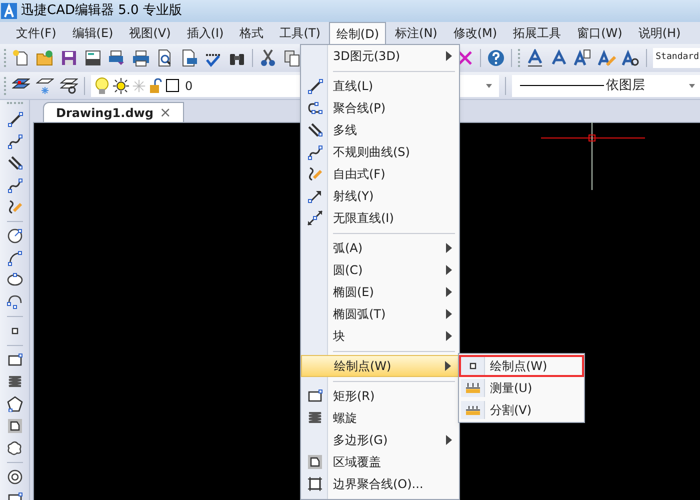 The width and height of the screenshot is (700, 500). Describe the element at coordinates (359, 174) in the screenshot. I see `menu-item-label: 自由式(F)` at that location.